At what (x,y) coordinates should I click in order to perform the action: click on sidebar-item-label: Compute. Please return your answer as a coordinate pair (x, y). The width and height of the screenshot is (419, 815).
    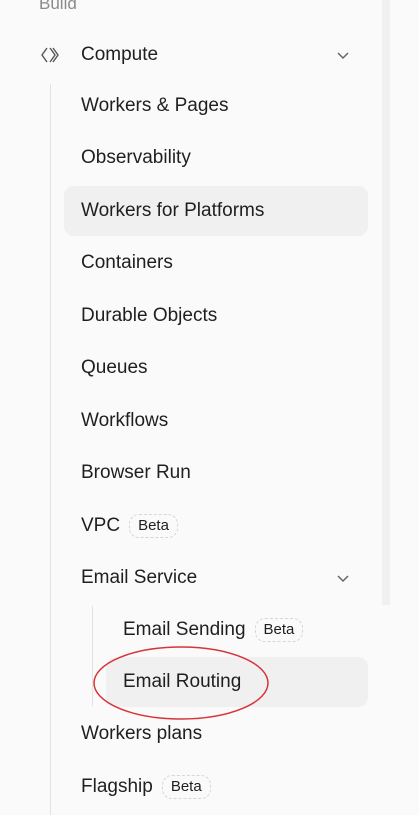
    Looking at the image, I should click on (120, 54).